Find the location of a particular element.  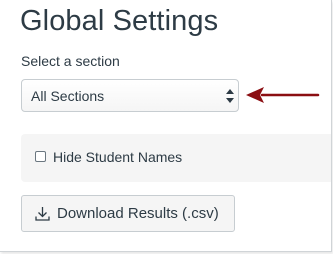

section-select: All Sections is located at coordinates (130, 95).